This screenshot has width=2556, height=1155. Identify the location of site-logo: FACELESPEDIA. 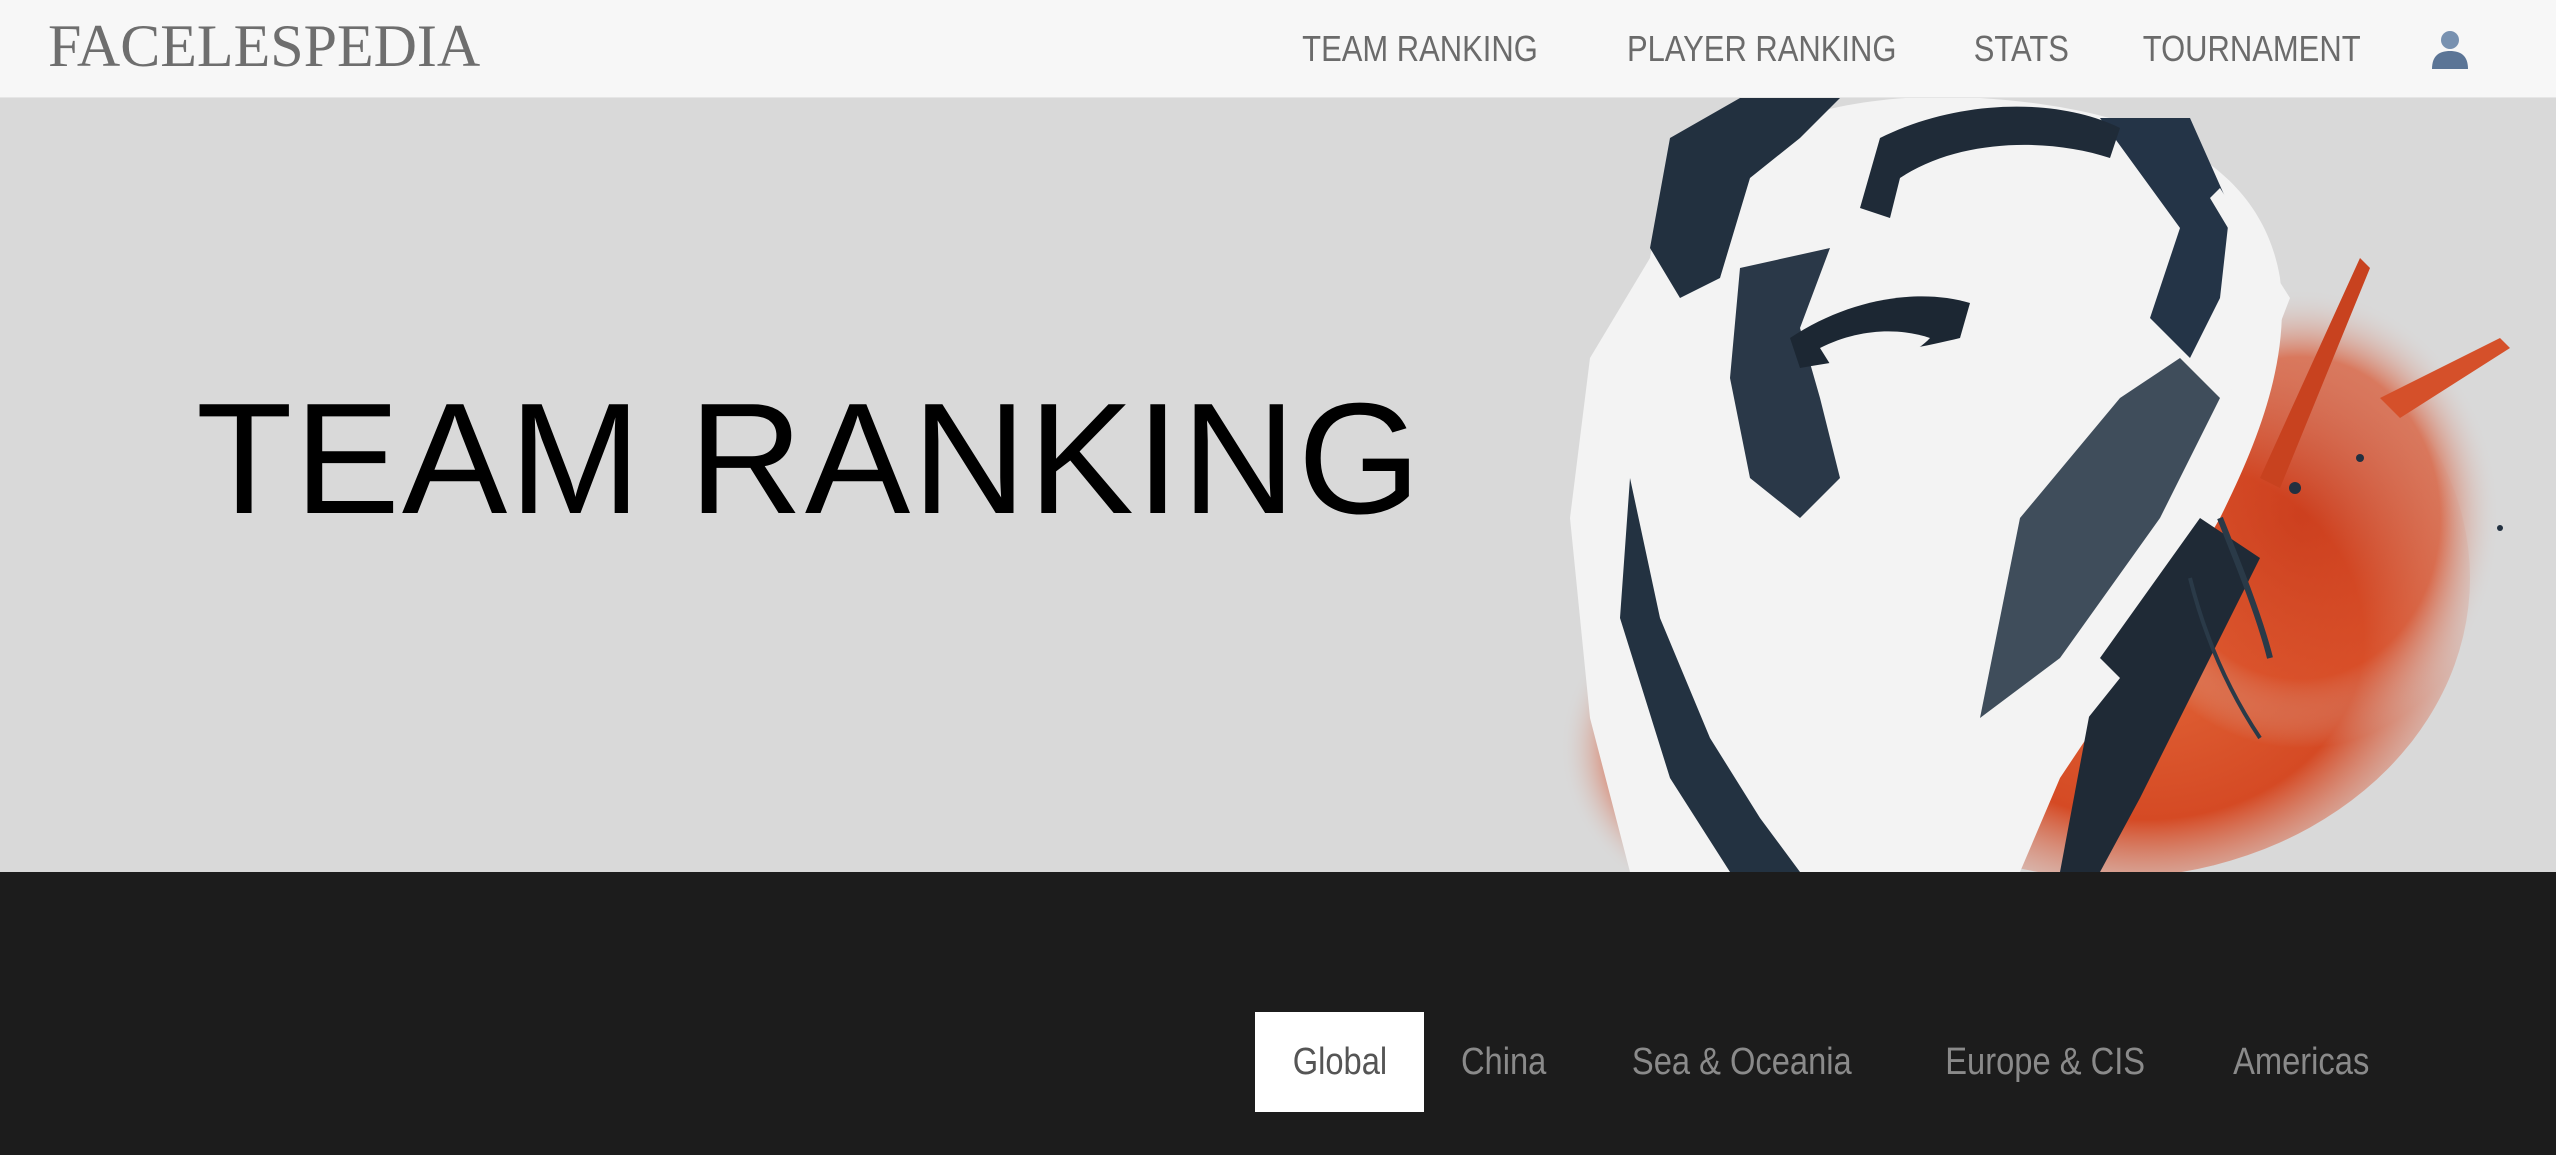
(264, 46).